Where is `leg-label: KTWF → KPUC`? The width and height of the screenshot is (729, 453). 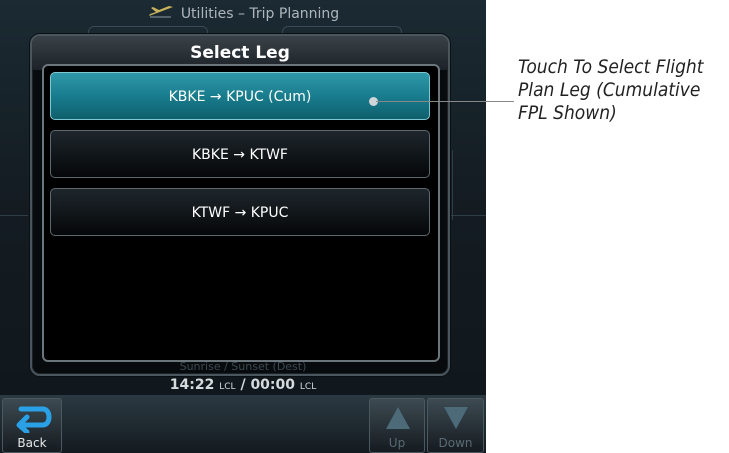
leg-label: KTWF → KPUC is located at coordinates (240, 213).